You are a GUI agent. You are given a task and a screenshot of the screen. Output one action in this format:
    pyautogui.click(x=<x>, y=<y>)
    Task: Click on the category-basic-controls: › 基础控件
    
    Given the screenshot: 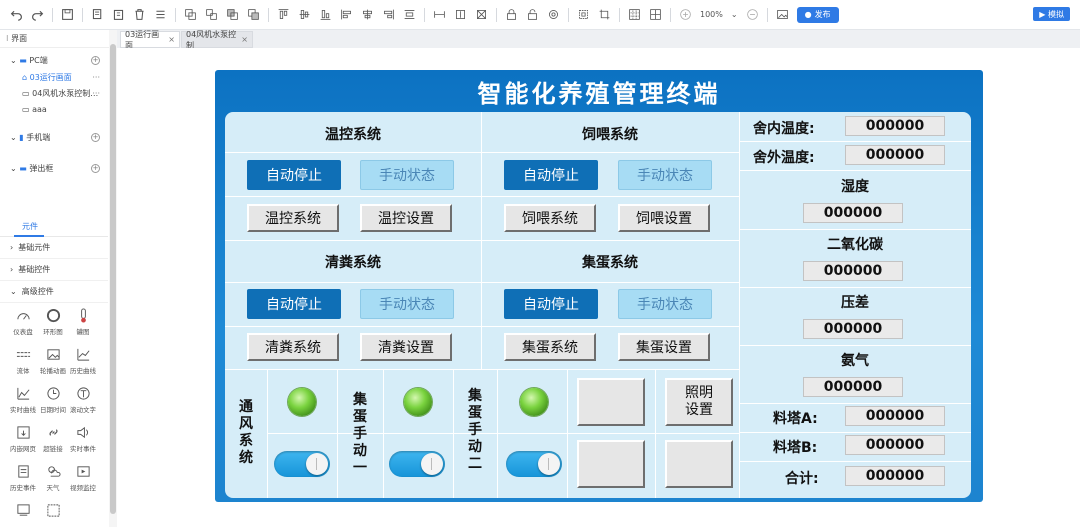 What is the action you would take?
    pyautogui.click(x=54, y=270)
    